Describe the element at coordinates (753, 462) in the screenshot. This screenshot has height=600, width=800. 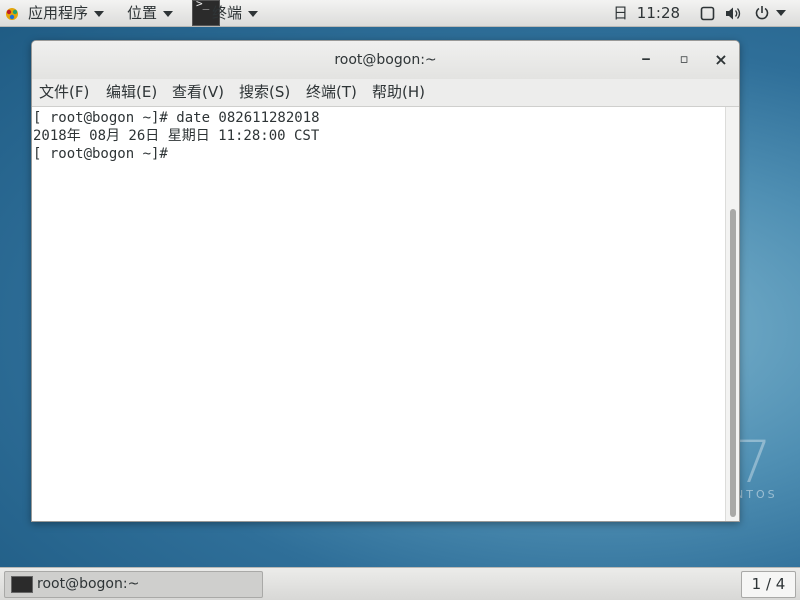
I see `os-logo-number: 7` at that location.